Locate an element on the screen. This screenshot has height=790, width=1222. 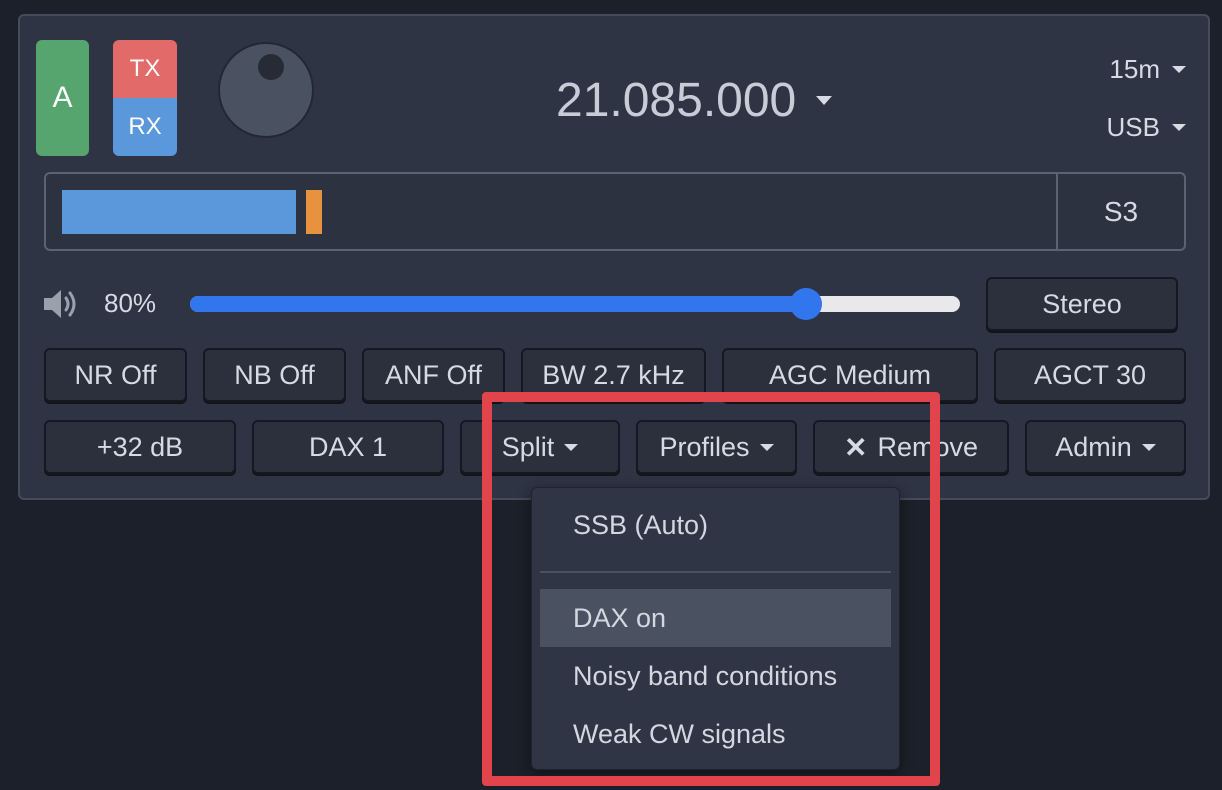
menu-item-ssb-auto: SSB (Auto) is located at coordinates (715, 525).